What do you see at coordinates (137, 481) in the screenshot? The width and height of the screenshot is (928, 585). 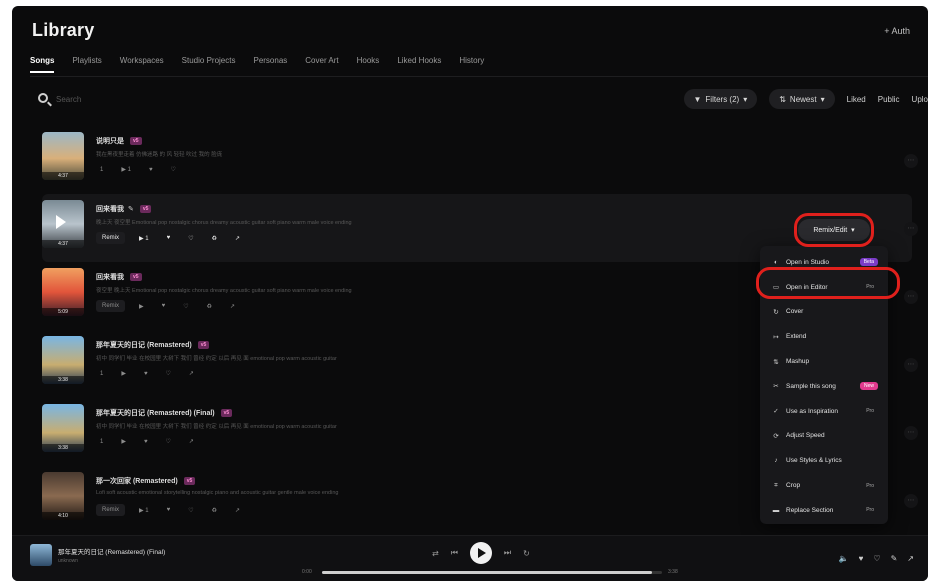 I see `song-title: 那一次回家 (Remastered)` at bounding box center [137, 481].